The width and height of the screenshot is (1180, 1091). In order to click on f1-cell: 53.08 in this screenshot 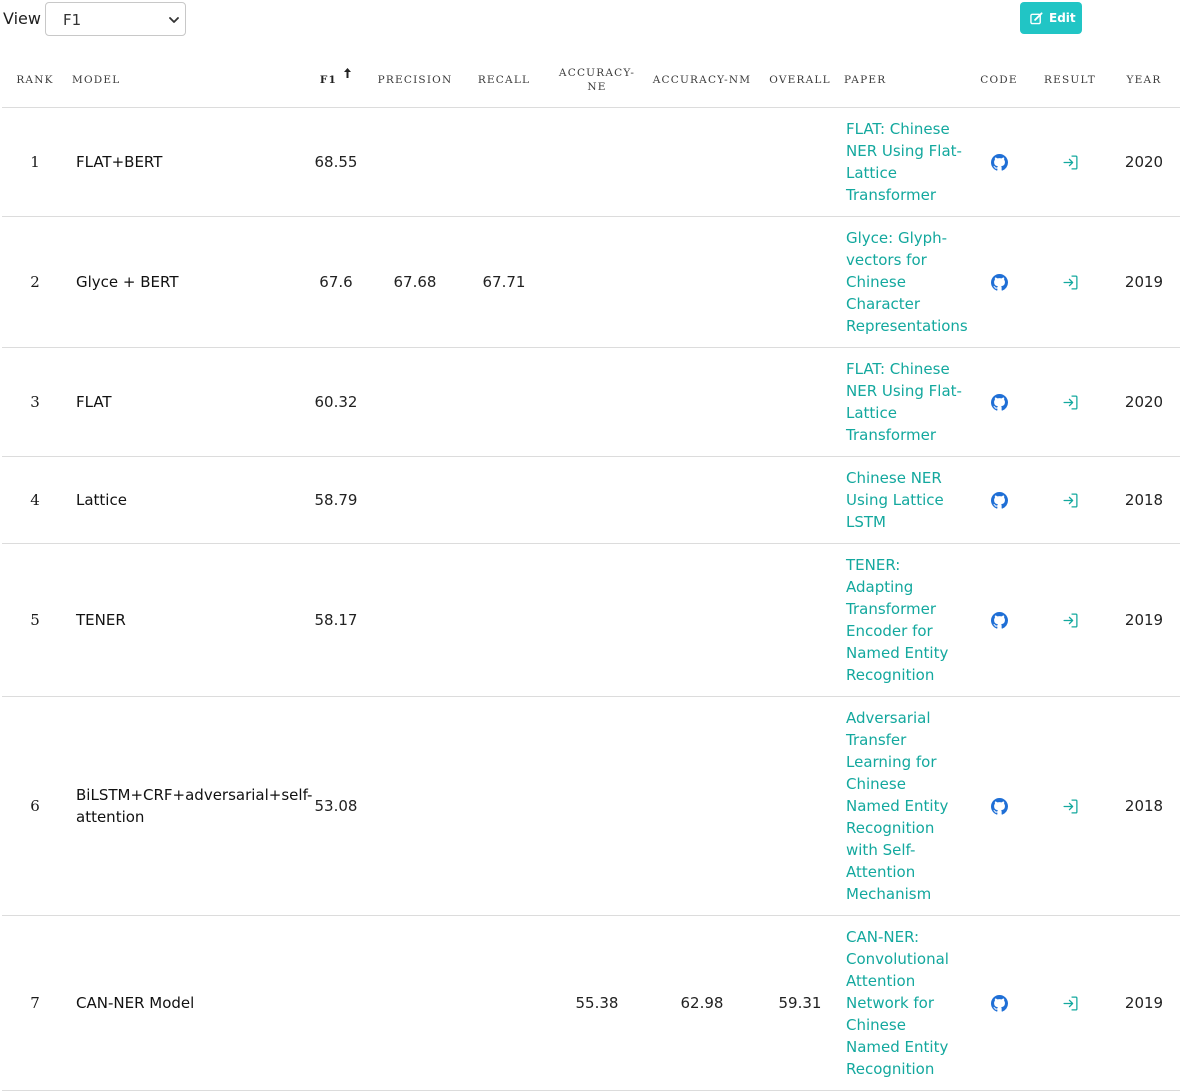, I will do `click(336, 806)`.